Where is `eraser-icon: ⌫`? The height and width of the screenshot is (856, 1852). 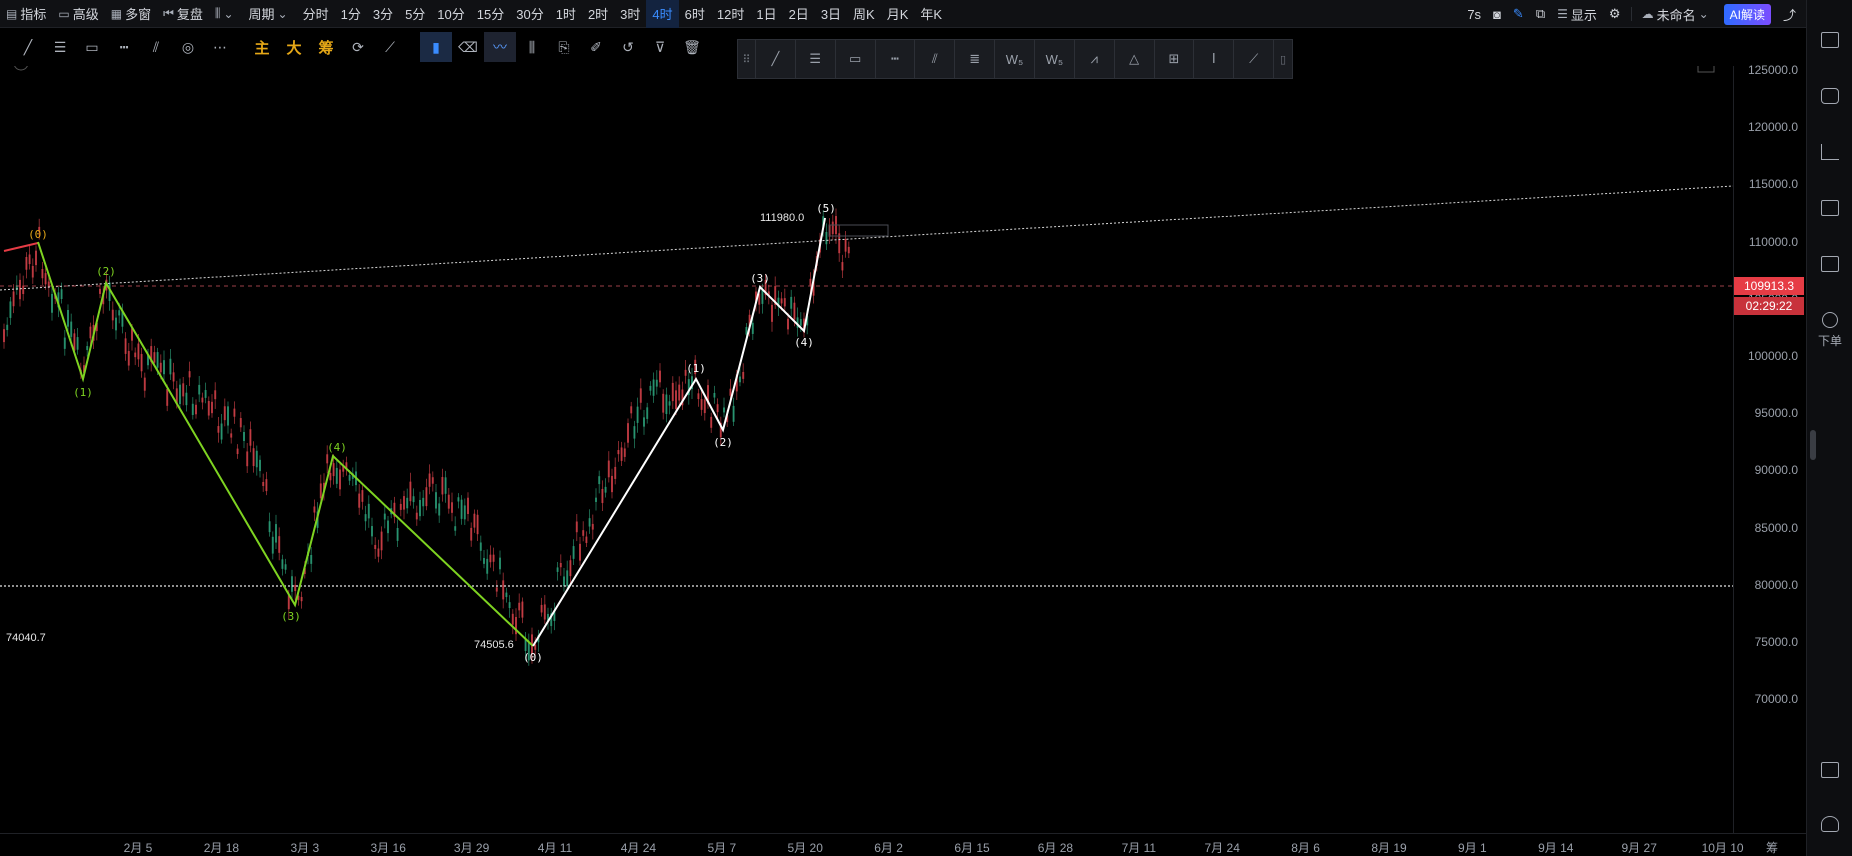
eraser-icon: ⌫ is located at coordinates (468, 47).